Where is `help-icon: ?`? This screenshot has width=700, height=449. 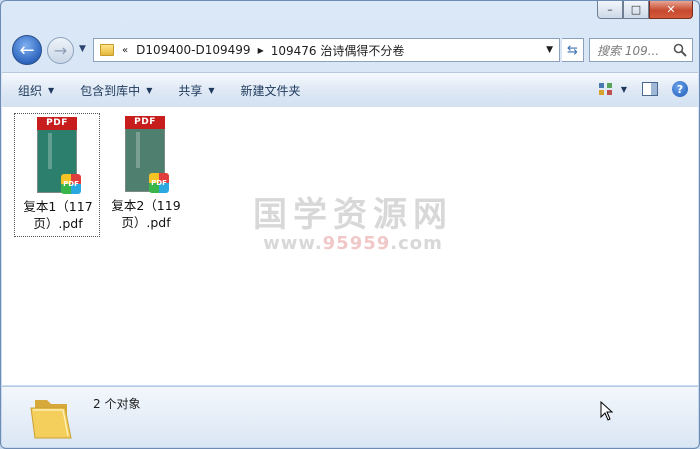
help-icon: ? is located at coordinates (680, 89).